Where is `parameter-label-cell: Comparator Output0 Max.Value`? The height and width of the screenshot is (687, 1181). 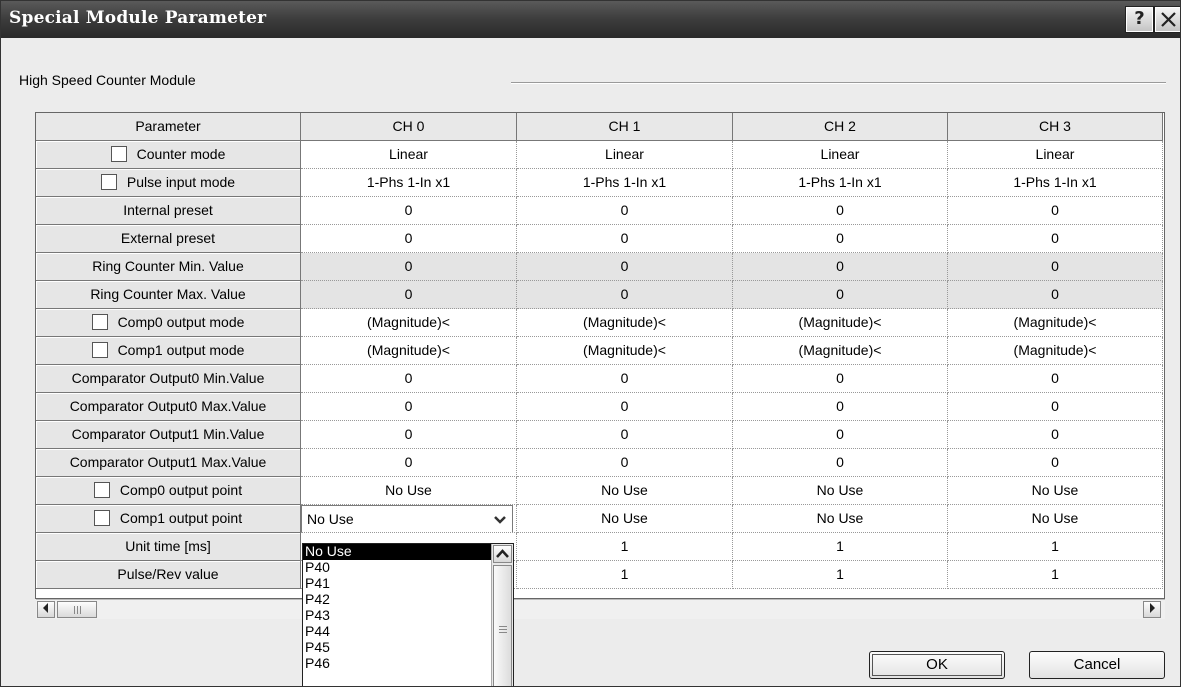 parameter-label-cell: Comparator Output0 Max.Value is located at coordinates (168, 407).